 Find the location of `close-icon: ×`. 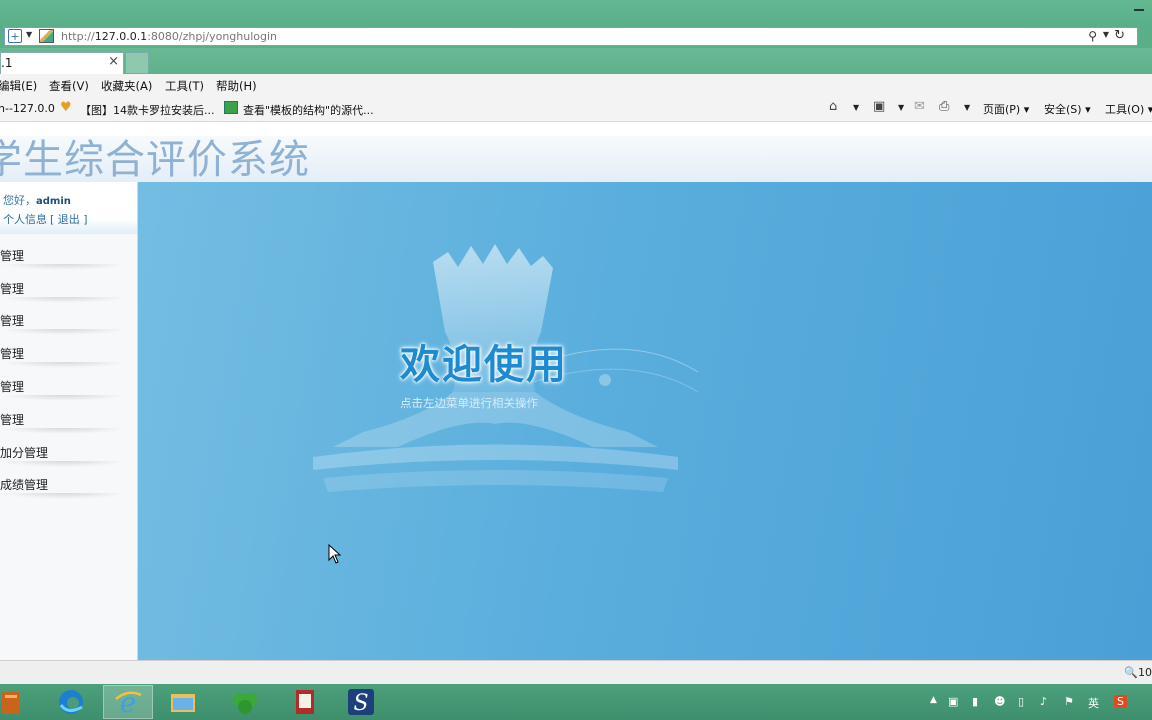

close-icon: × is located at coordinates (113, 61).